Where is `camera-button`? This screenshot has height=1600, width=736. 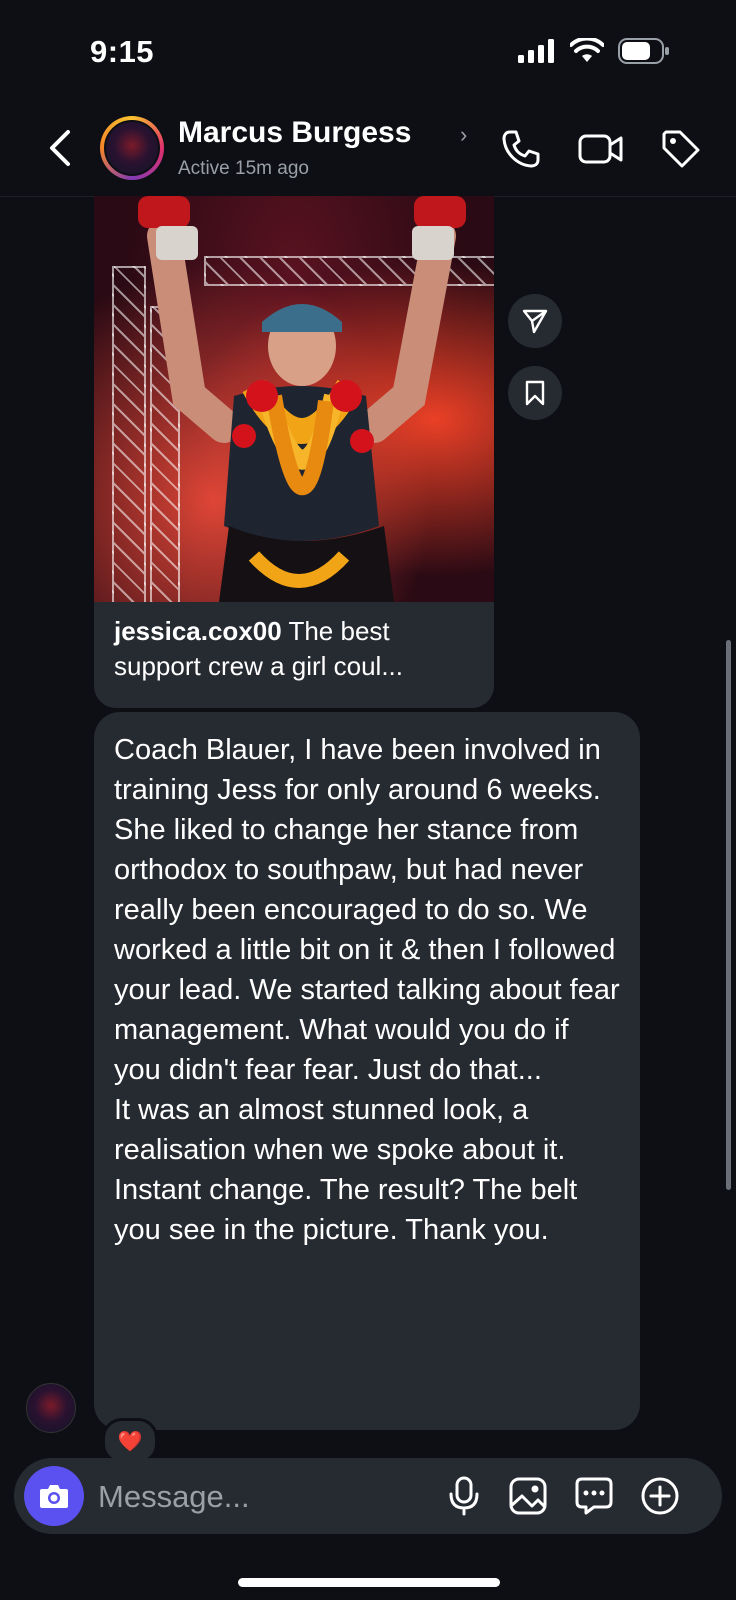
camera-button is located at coordinates (54, 1496).